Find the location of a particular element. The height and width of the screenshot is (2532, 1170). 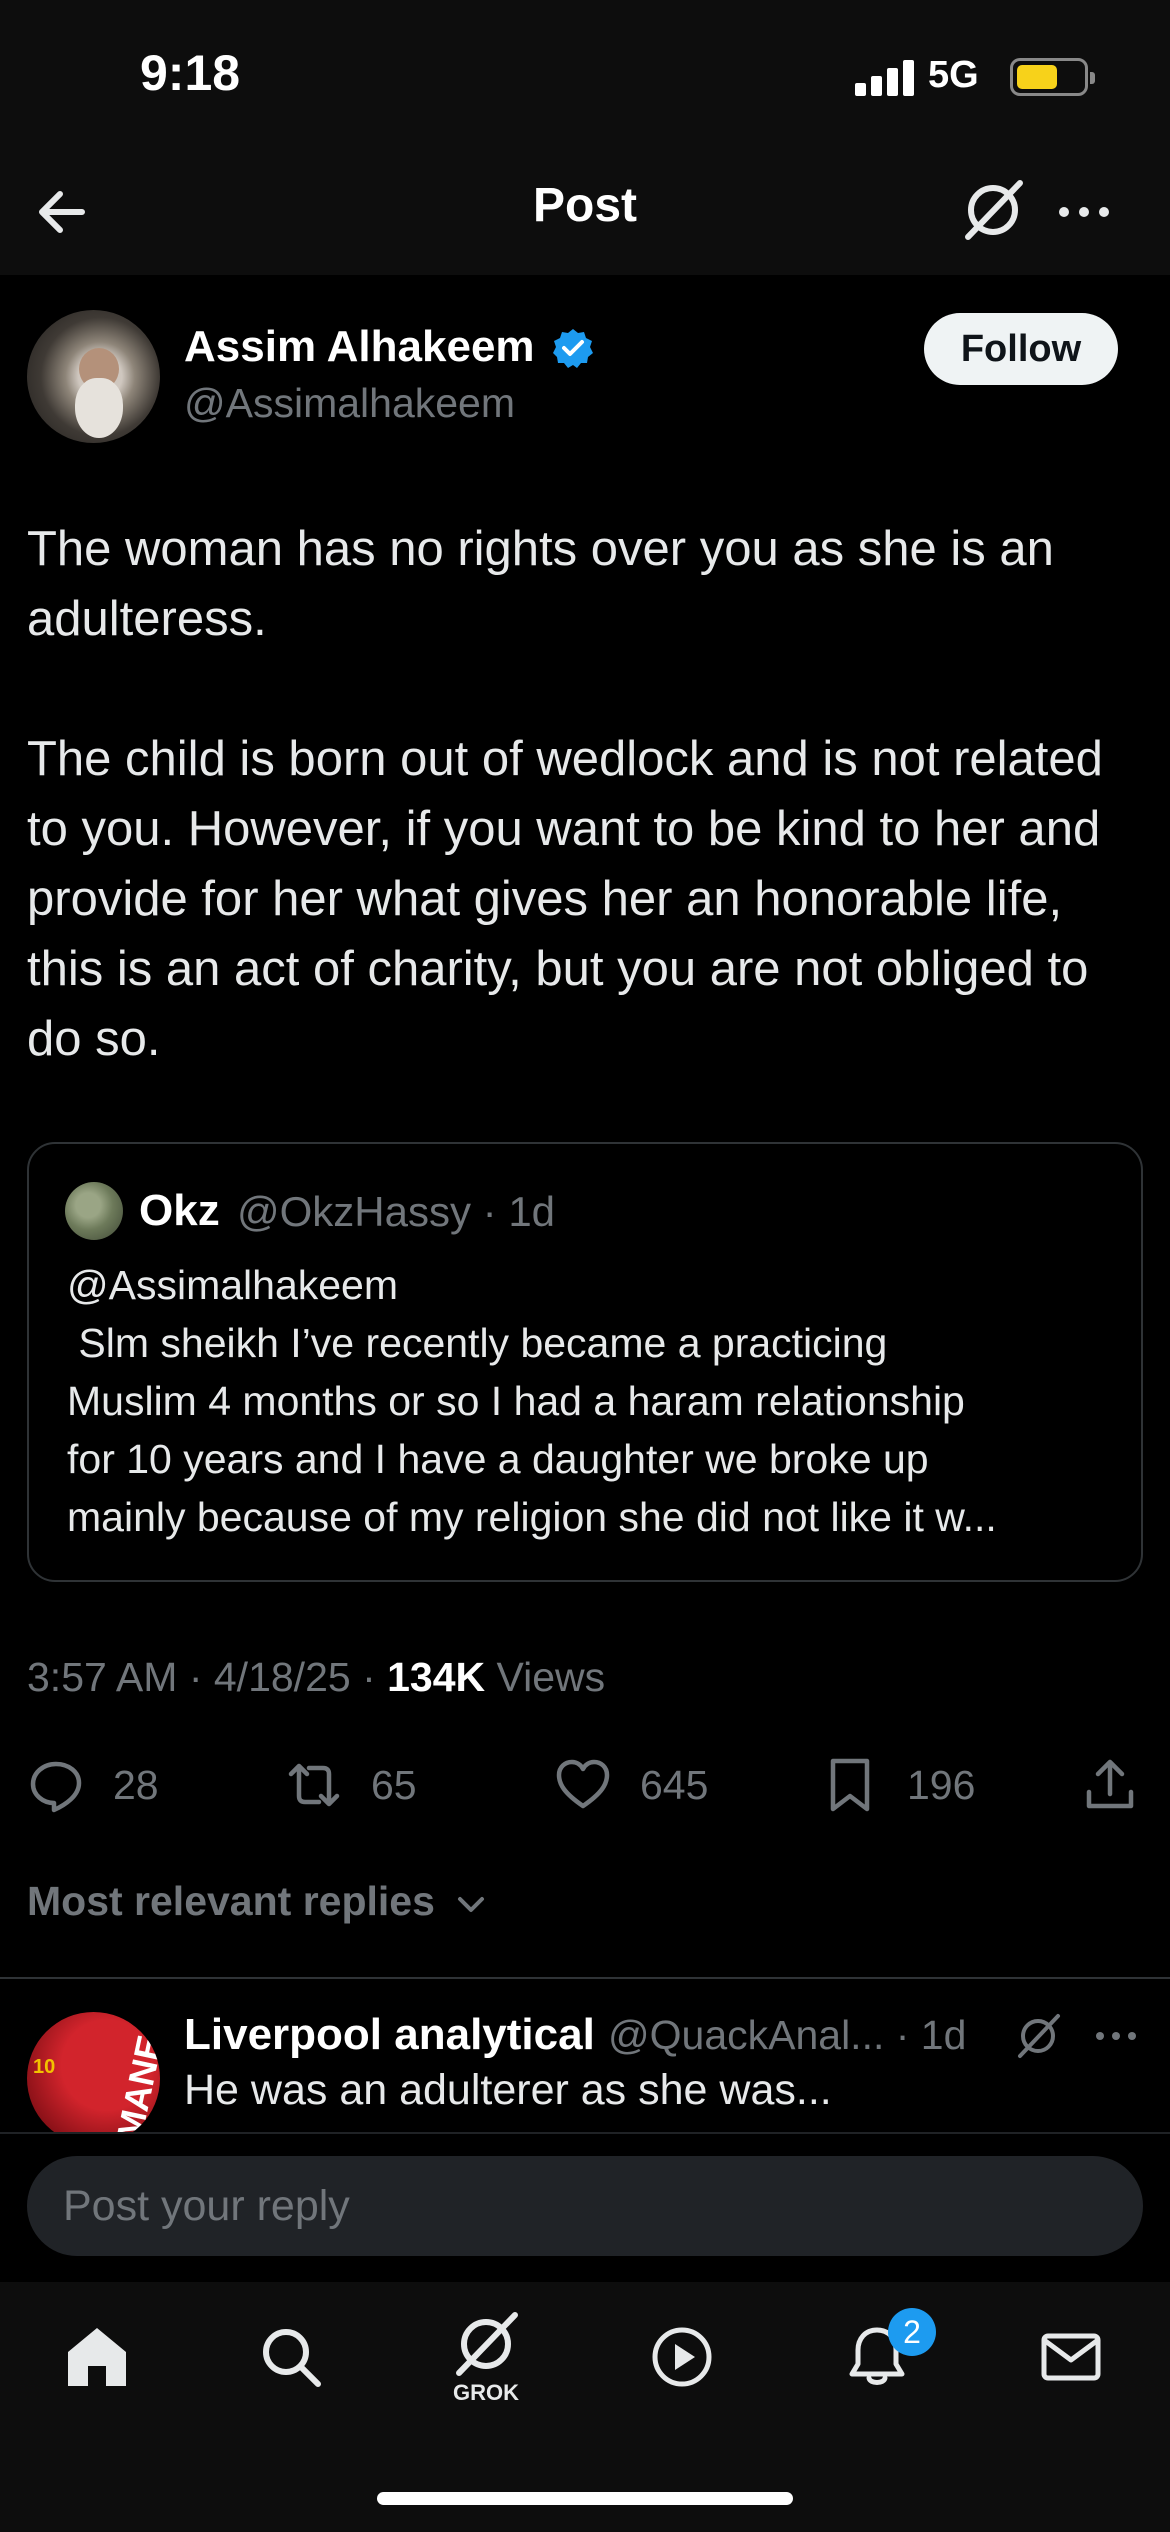

views-label: Views is located at coordinates (551, 1677).